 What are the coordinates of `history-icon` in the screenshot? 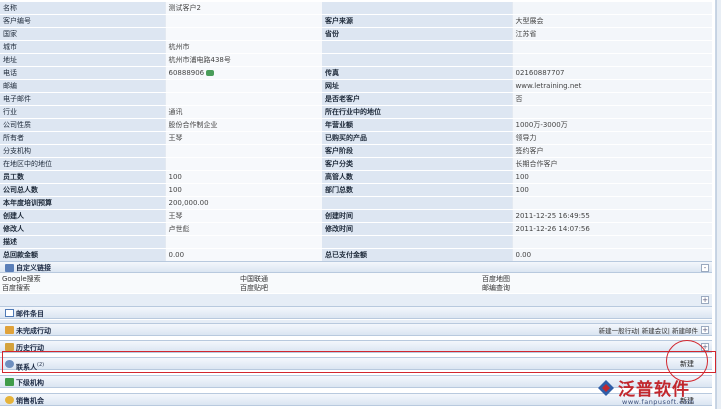 It's located at (9, 347).